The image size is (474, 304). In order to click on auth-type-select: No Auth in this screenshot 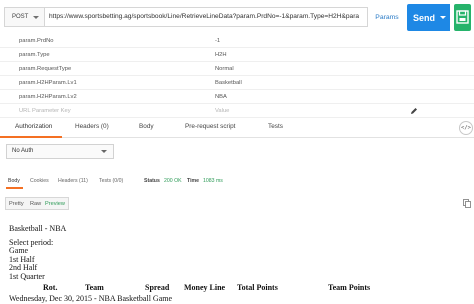, I will do `click(60, 151)`.